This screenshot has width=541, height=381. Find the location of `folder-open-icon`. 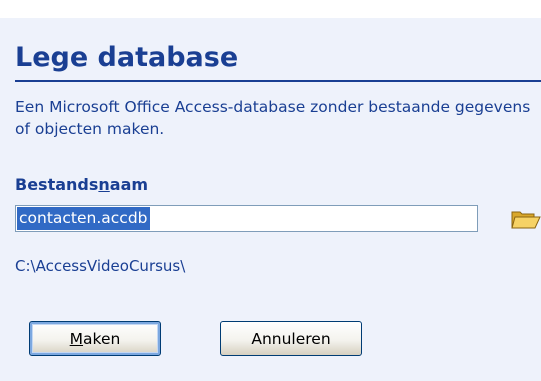

folder-open-icon is located at coordinates (526, 220).